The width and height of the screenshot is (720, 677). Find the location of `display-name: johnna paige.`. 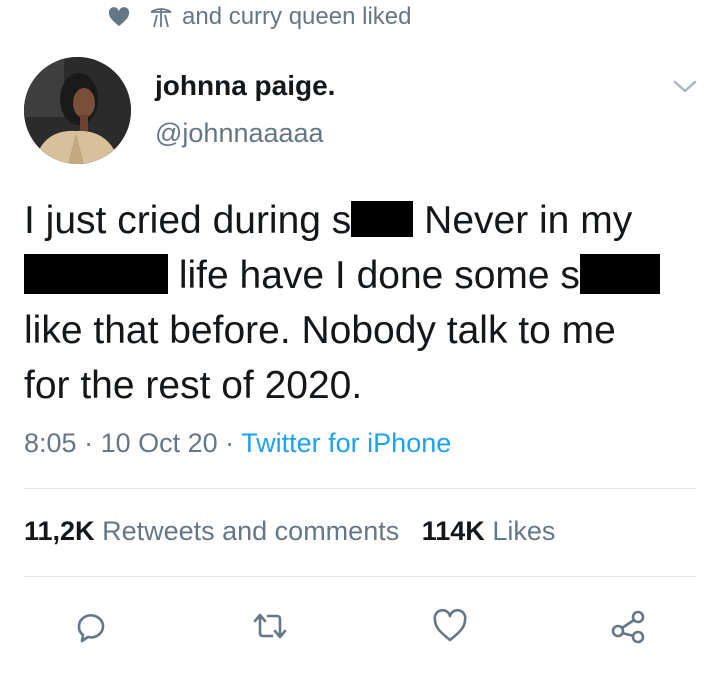

display-name: johnna paige. is located at coordinates (245, 86).